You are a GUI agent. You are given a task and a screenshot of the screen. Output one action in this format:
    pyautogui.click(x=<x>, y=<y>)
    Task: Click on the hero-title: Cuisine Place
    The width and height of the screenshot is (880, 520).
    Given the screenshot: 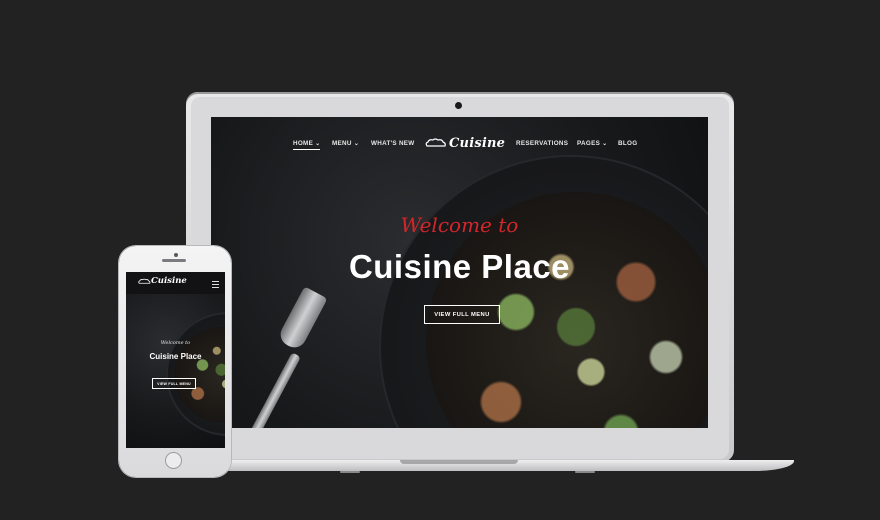 What is the action you would take?
    pyautogui.click(x=459, y=266)
    